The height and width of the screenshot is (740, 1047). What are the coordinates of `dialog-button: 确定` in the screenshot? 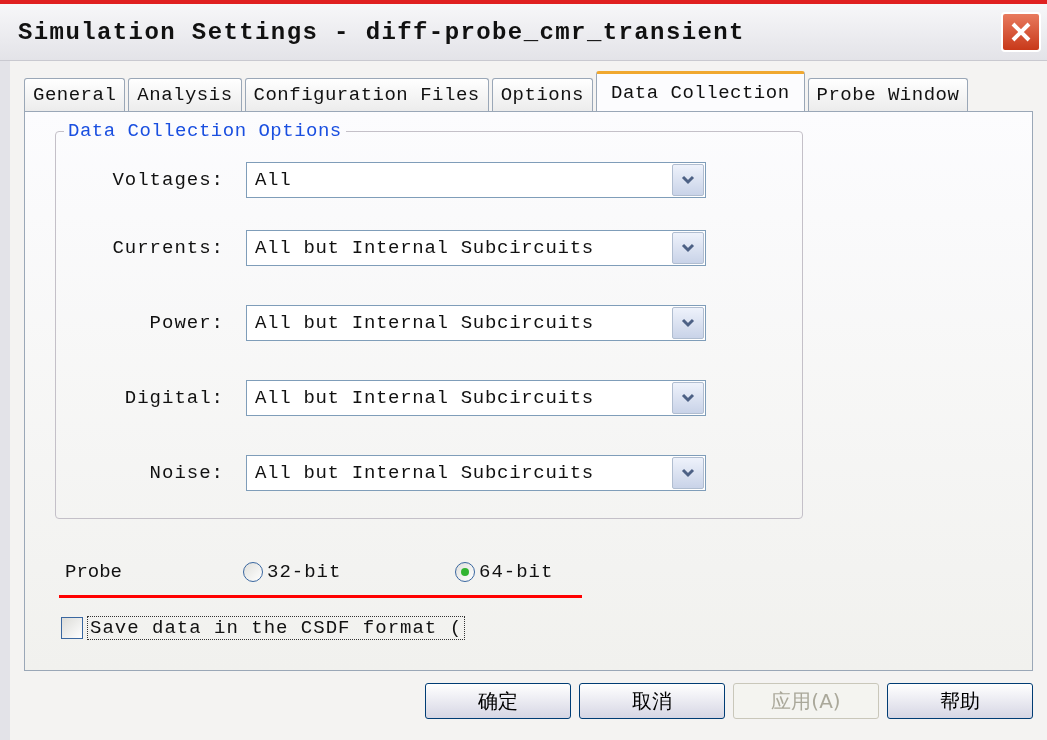 It's located at (498, 701).